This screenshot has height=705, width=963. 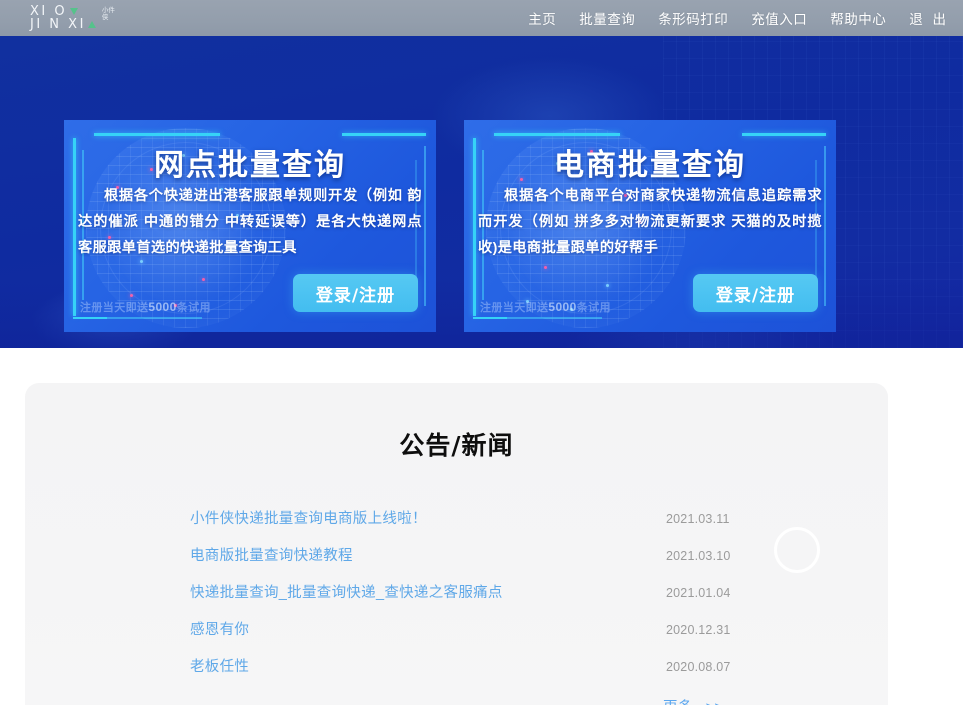 What do you see at coordinates (698, 630) in the screenshot?
I see `news-item-date: 2020.12.31` at bounding box center [698, 630].